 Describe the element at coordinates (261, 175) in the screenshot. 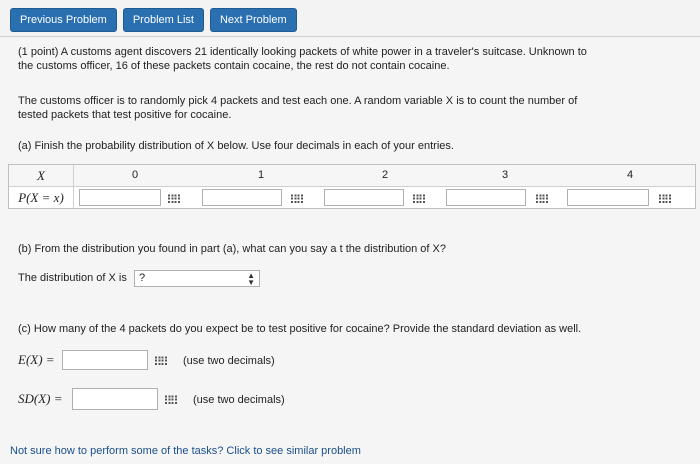

I see `x-value-1: 1` at that location.